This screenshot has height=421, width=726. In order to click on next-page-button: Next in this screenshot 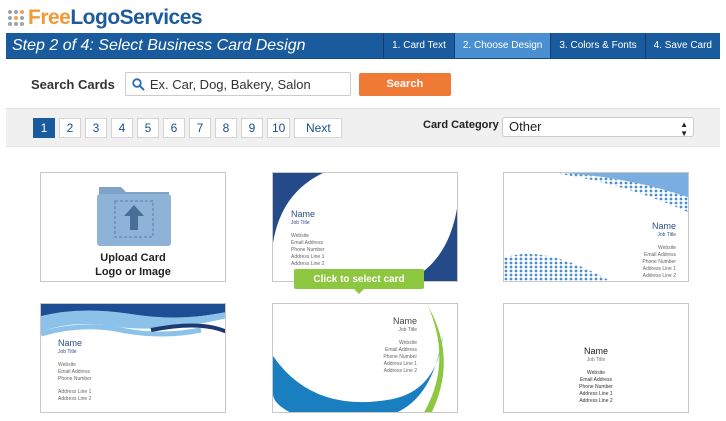, I will do `click(318, 128)`.